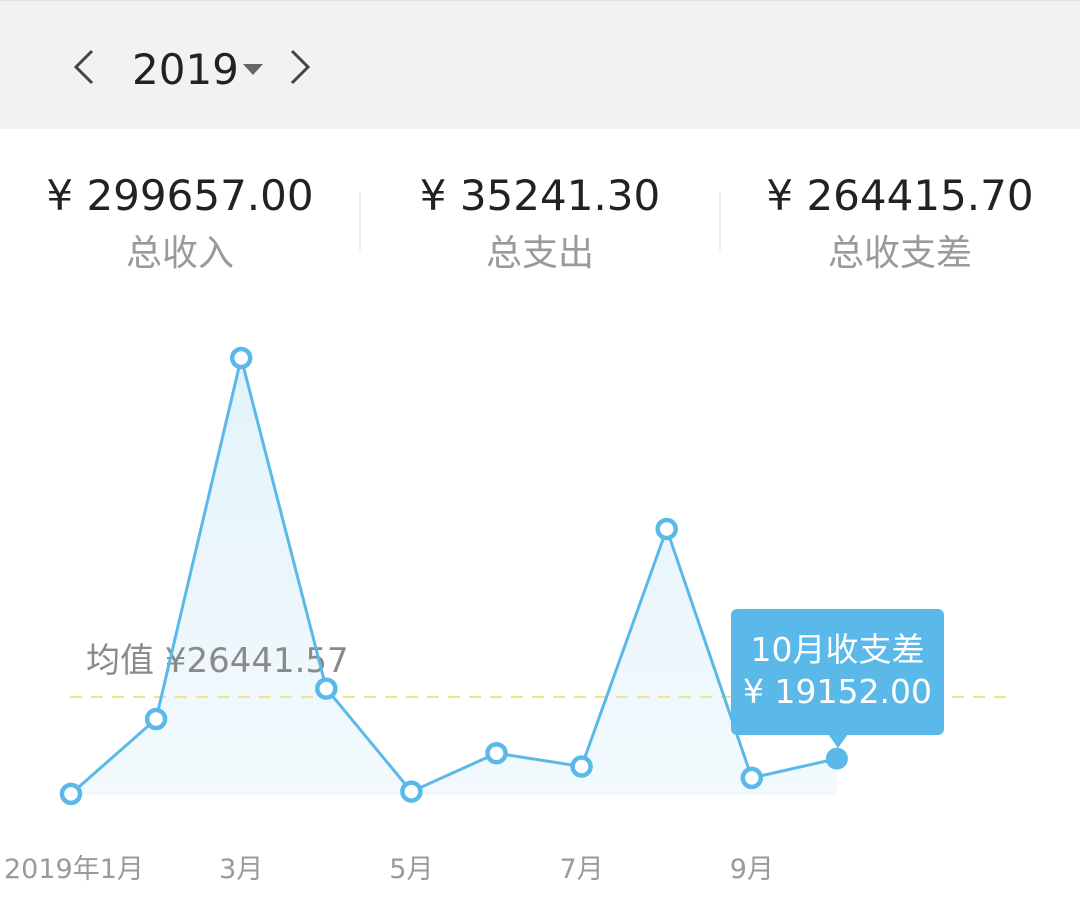 The width and height of the screenshot is (1080, 907). I want to click on x-tick-label: 5月, so click(411, 869).